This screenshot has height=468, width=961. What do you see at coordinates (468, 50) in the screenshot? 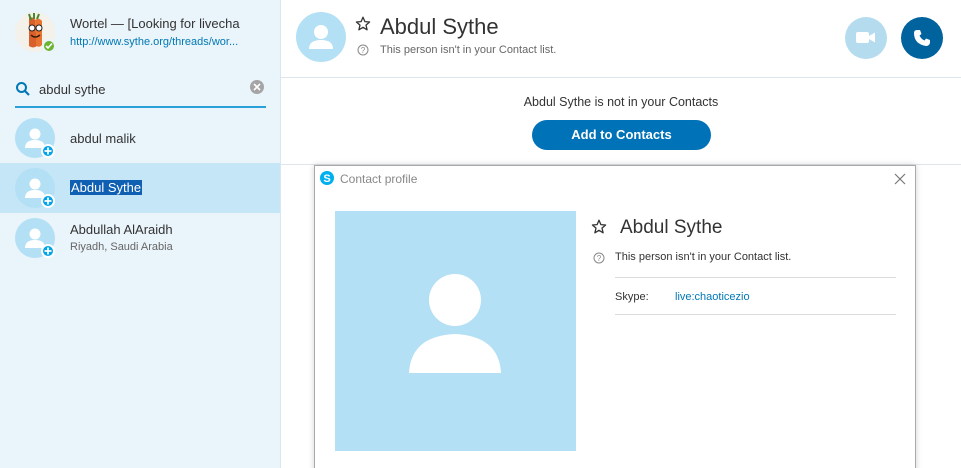
I see `contact-status: This person isn't in your Contact list.` at bounding box center [468, 50].